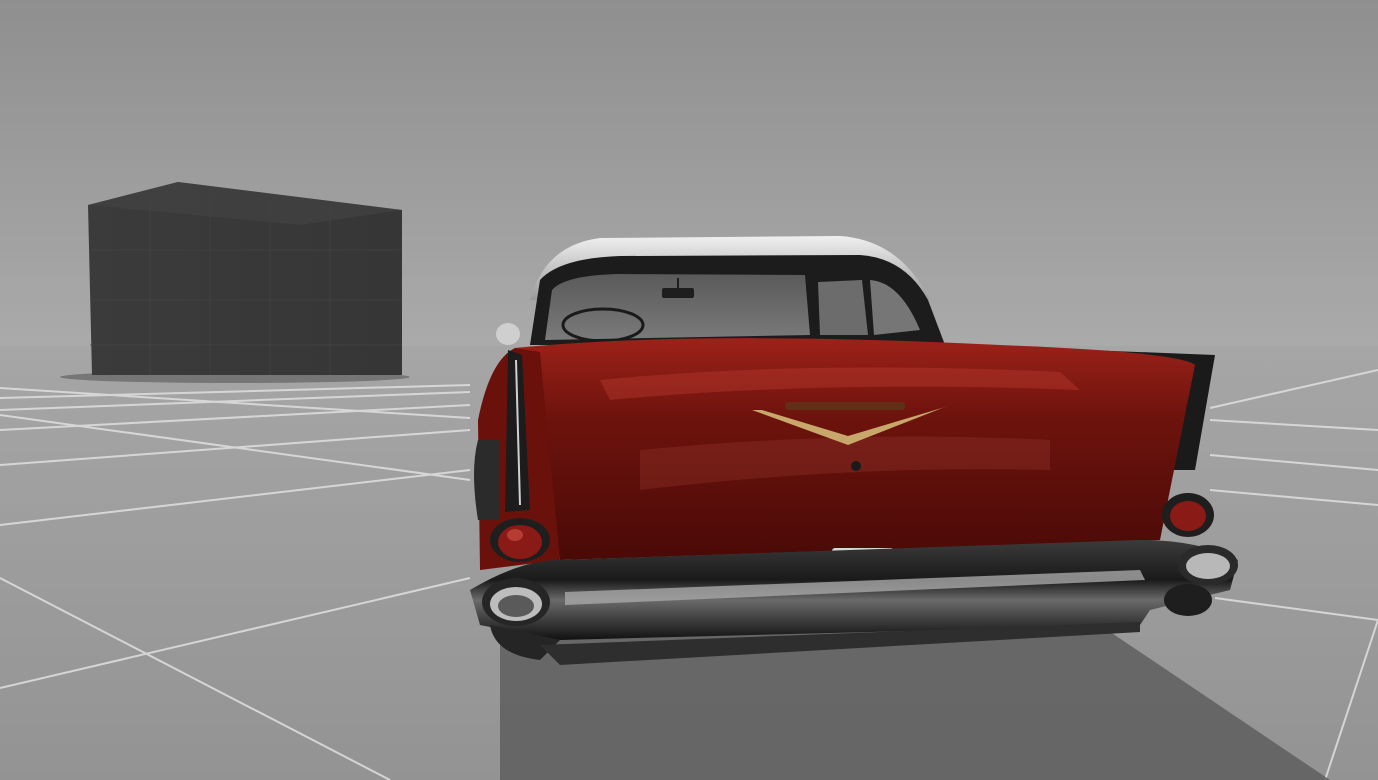 The image size is (1378, 780). I want to click on side-mirror, so click(508, 334).